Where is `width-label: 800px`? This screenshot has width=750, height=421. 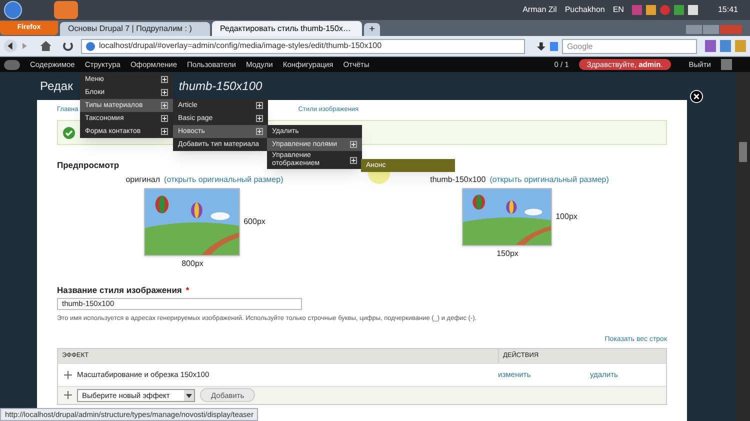 width-label: 800px is located at coordinates (193, 264).